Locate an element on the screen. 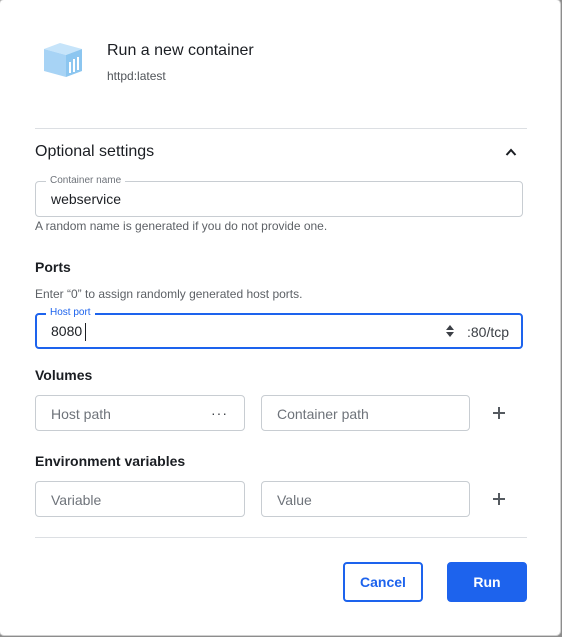 The width and height of the screenshot is (562, 637). container-name-value: webservice is located at coordinates (86, 199).